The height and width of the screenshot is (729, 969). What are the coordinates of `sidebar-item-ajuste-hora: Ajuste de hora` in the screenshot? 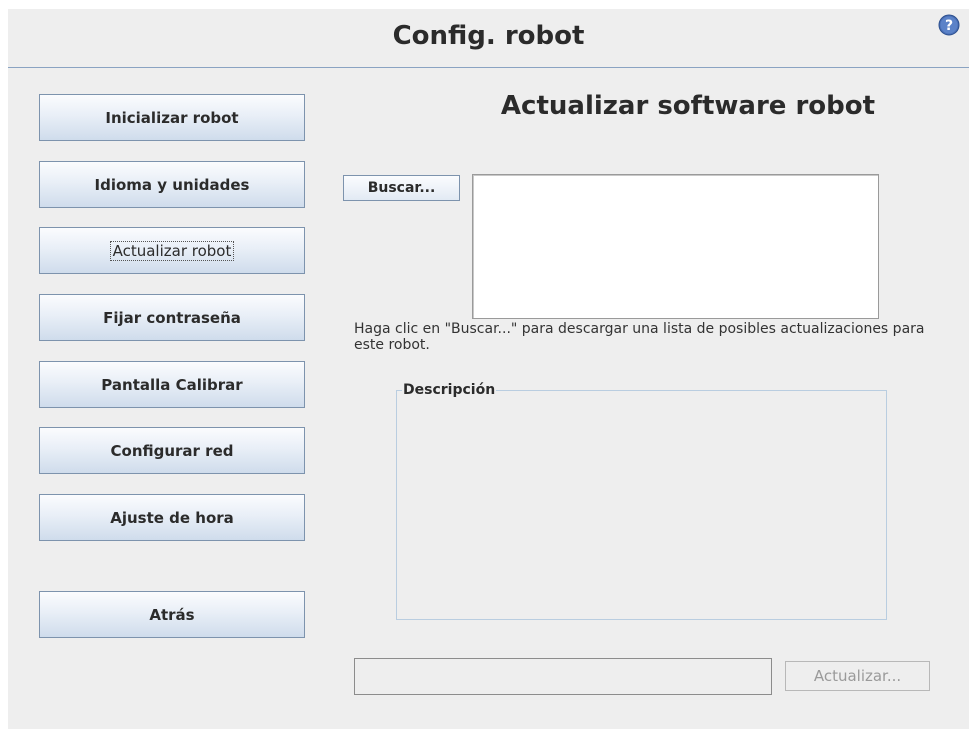 It's located at (172, 517).